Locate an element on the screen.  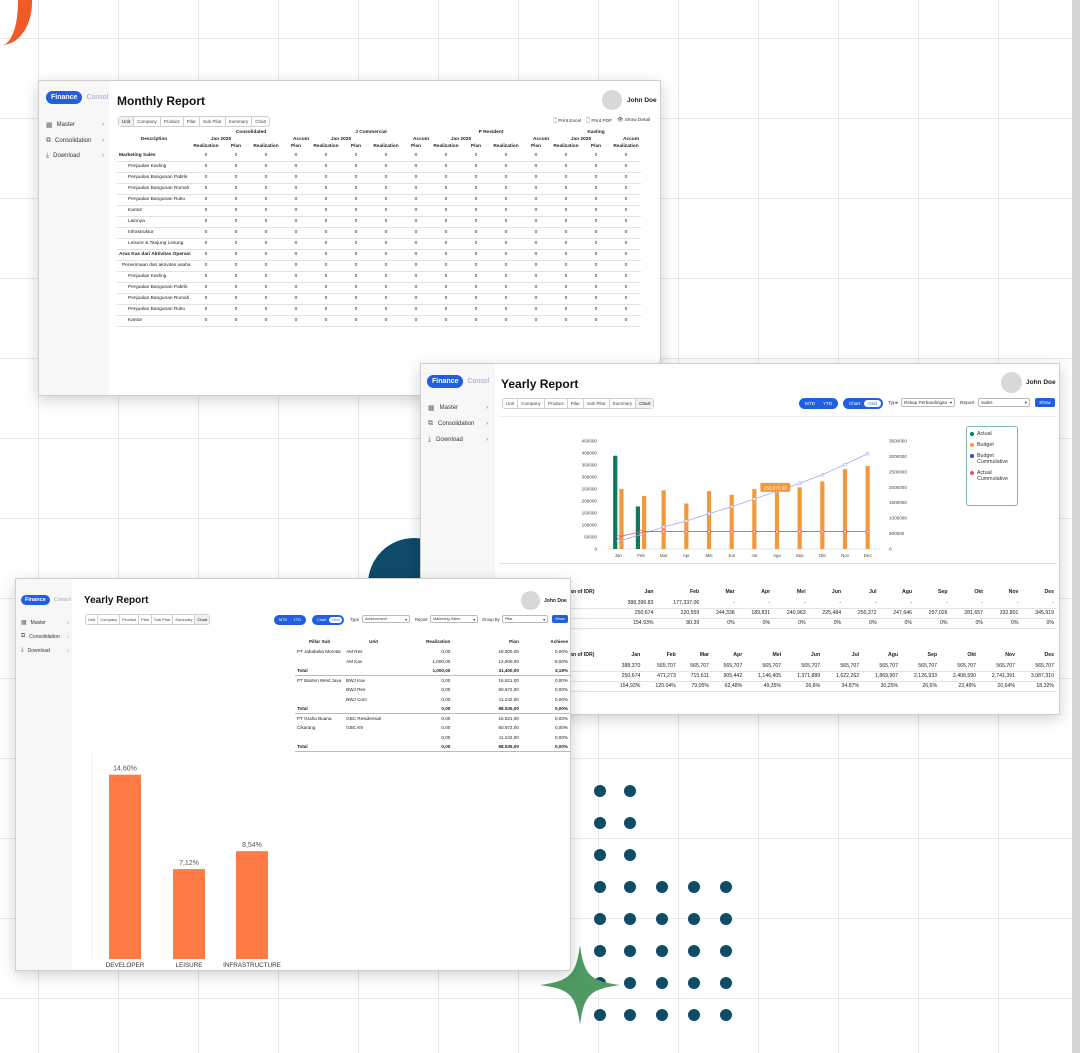
legend-item: Actual is located at coordinates (992, 434).